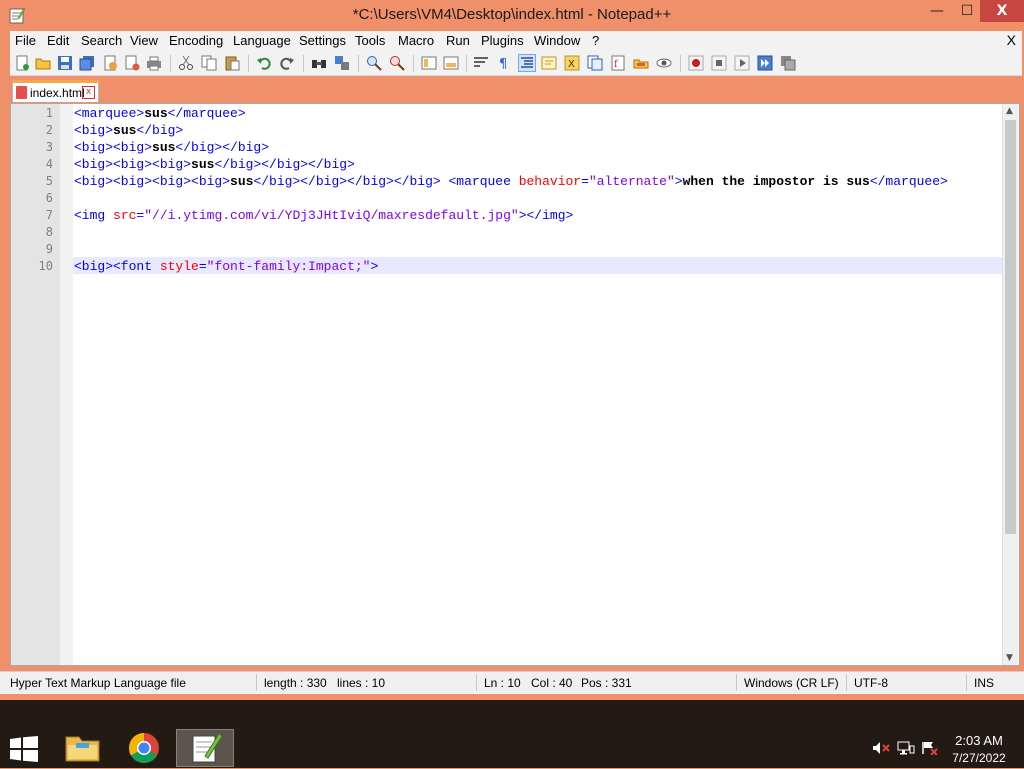 The height and width of the screenshot is (769, 1024). I want to click on menu-window: Window, so click(557, 40).